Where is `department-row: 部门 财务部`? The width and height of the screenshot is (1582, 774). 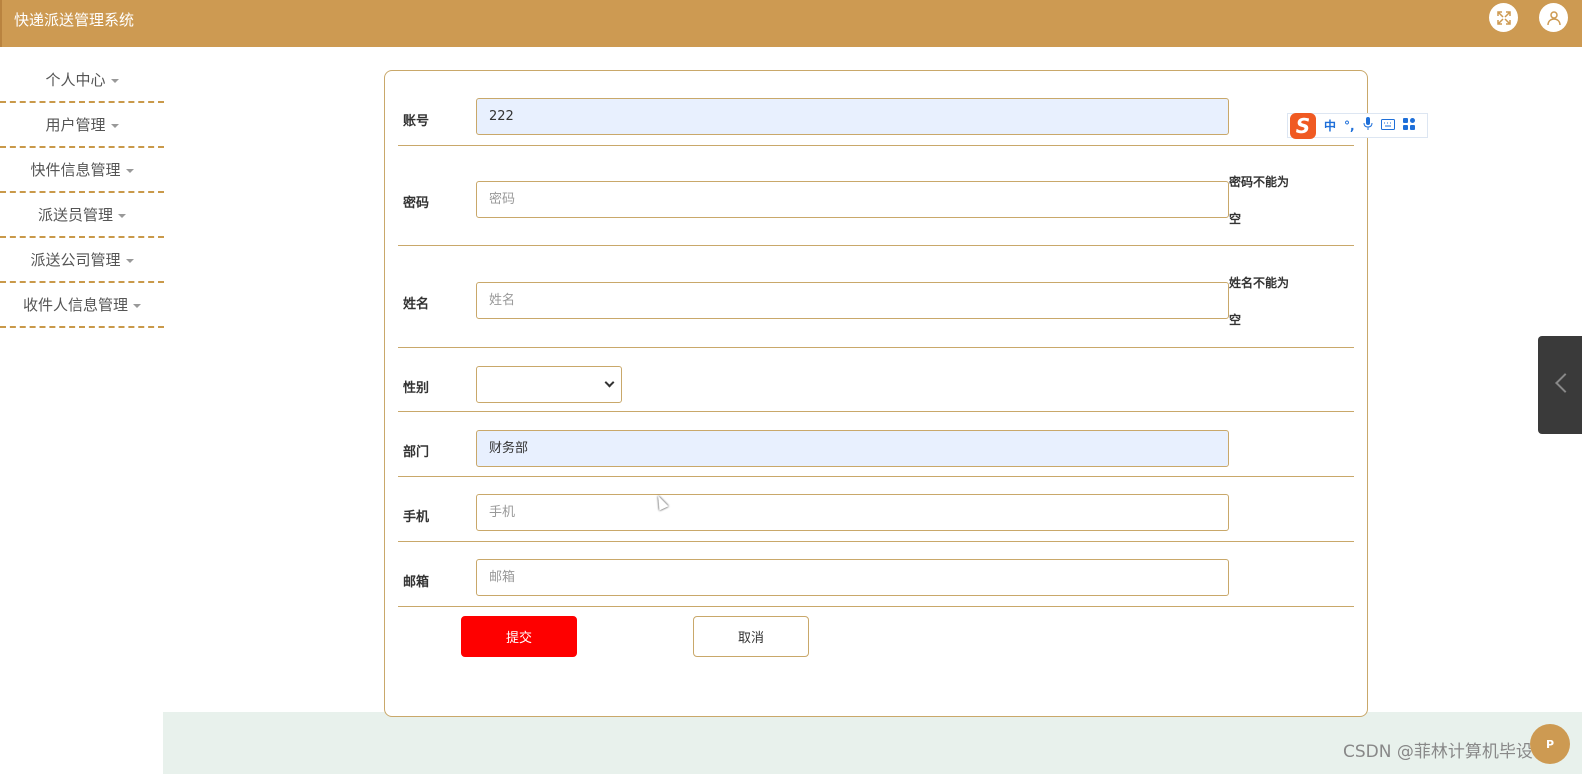 department-row: 部门 财务部 is located at coordinates (876, 444).